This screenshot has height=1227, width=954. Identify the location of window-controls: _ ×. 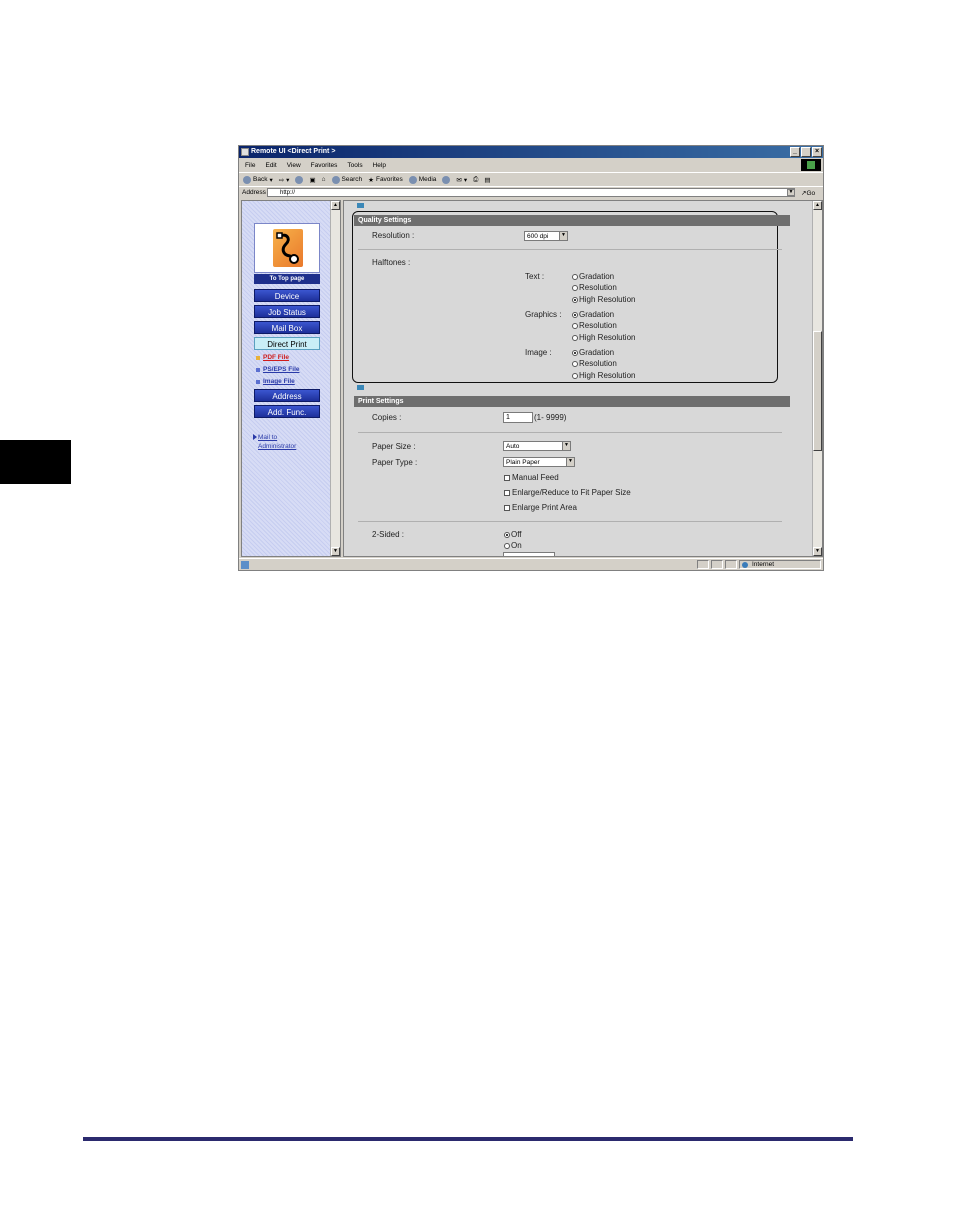
(806, 152).